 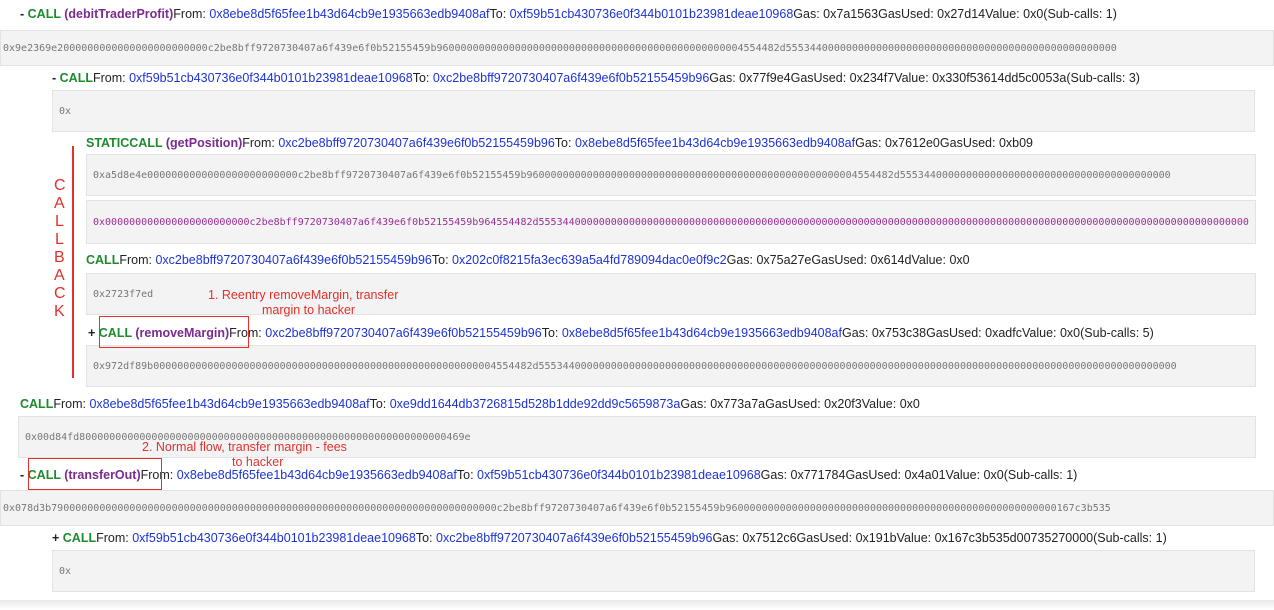 I want to click on annotation-note-2-line-2: to hacker, so click(x=258, y=462).